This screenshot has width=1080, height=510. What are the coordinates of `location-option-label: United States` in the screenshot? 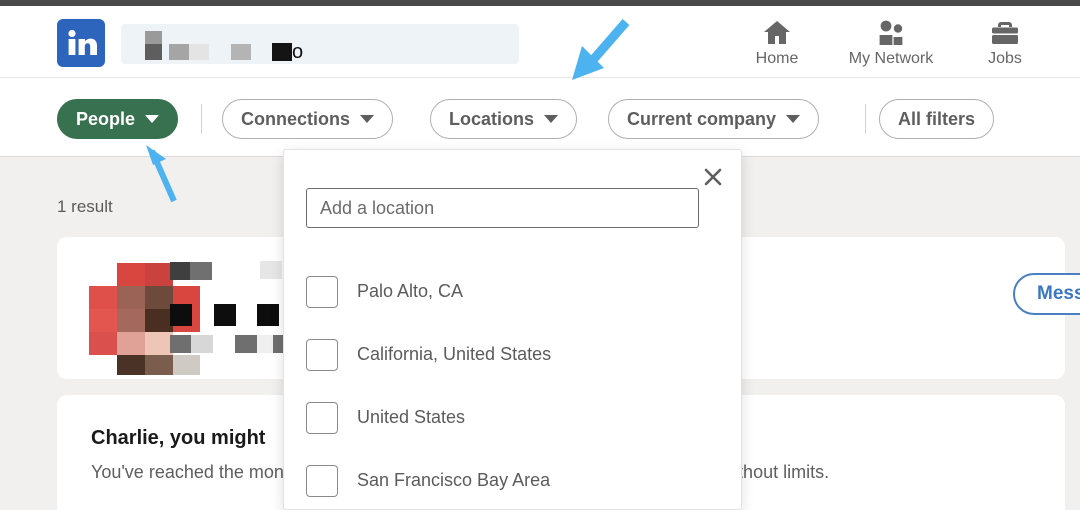 It's located at (411, 417).